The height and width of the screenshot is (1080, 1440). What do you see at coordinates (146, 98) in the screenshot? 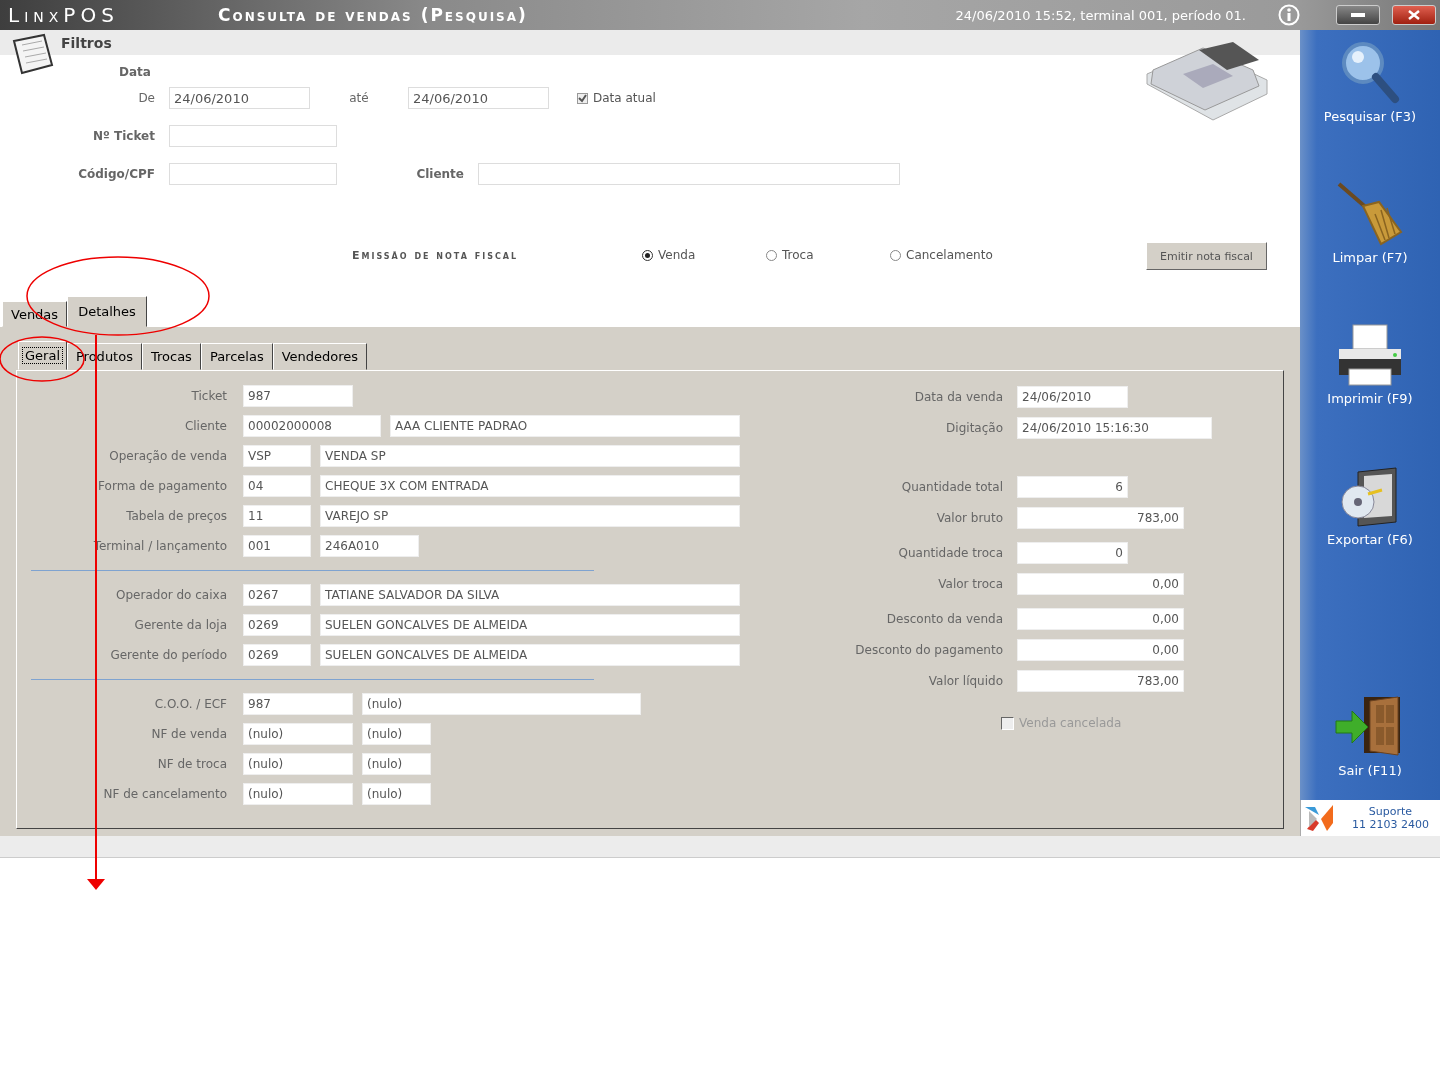
I see `field-label: De` at bounding box center [146, 98].